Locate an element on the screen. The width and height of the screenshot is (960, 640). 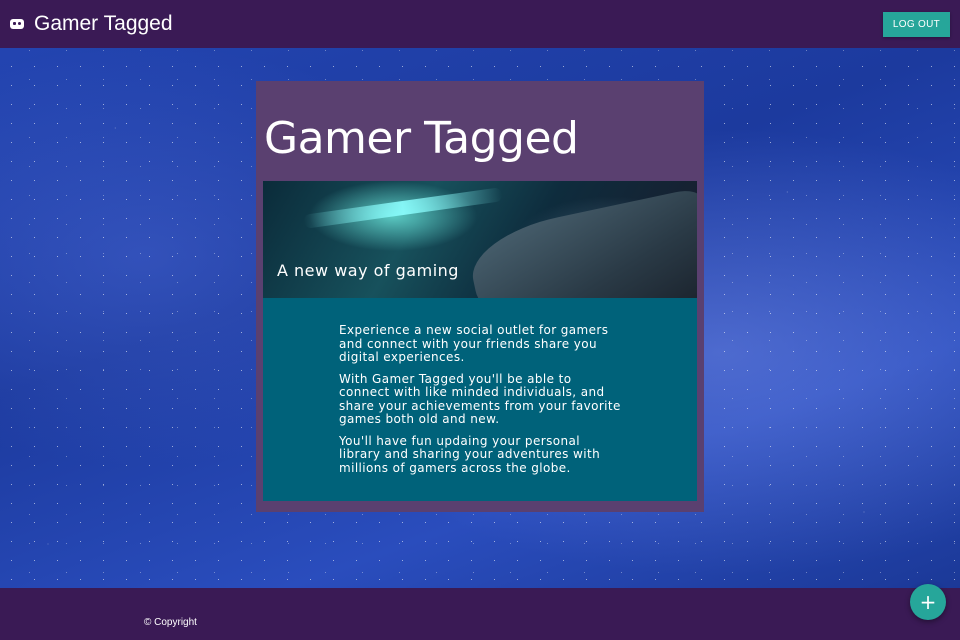
footer: © Copyright is located at coordinates (480, 614).